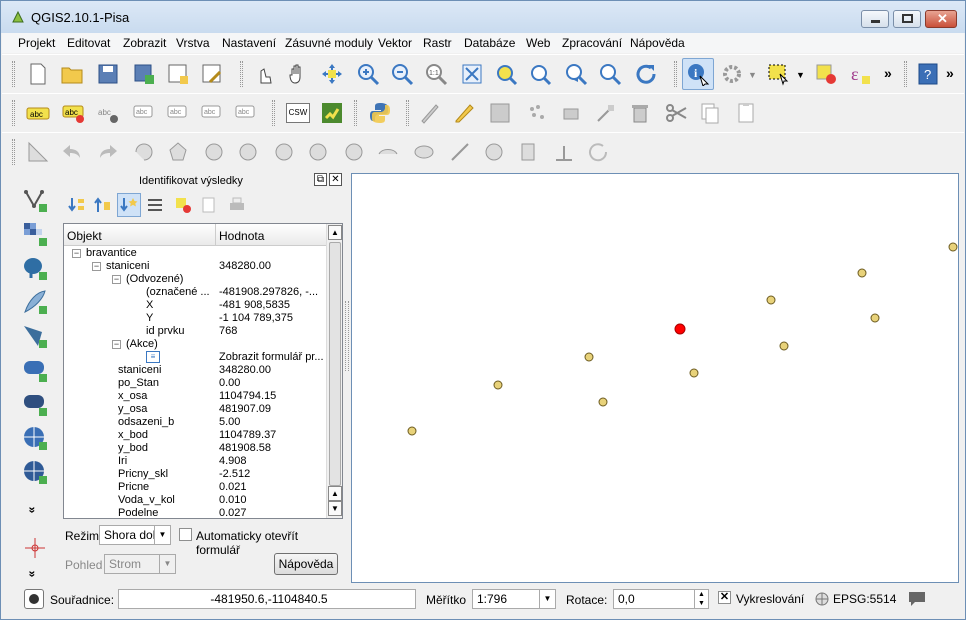 The image size is (966, 620). What do you see at coordinates (907, 19) in the screenshot?
I see `maximize-button` at bounding box center [907, 19].